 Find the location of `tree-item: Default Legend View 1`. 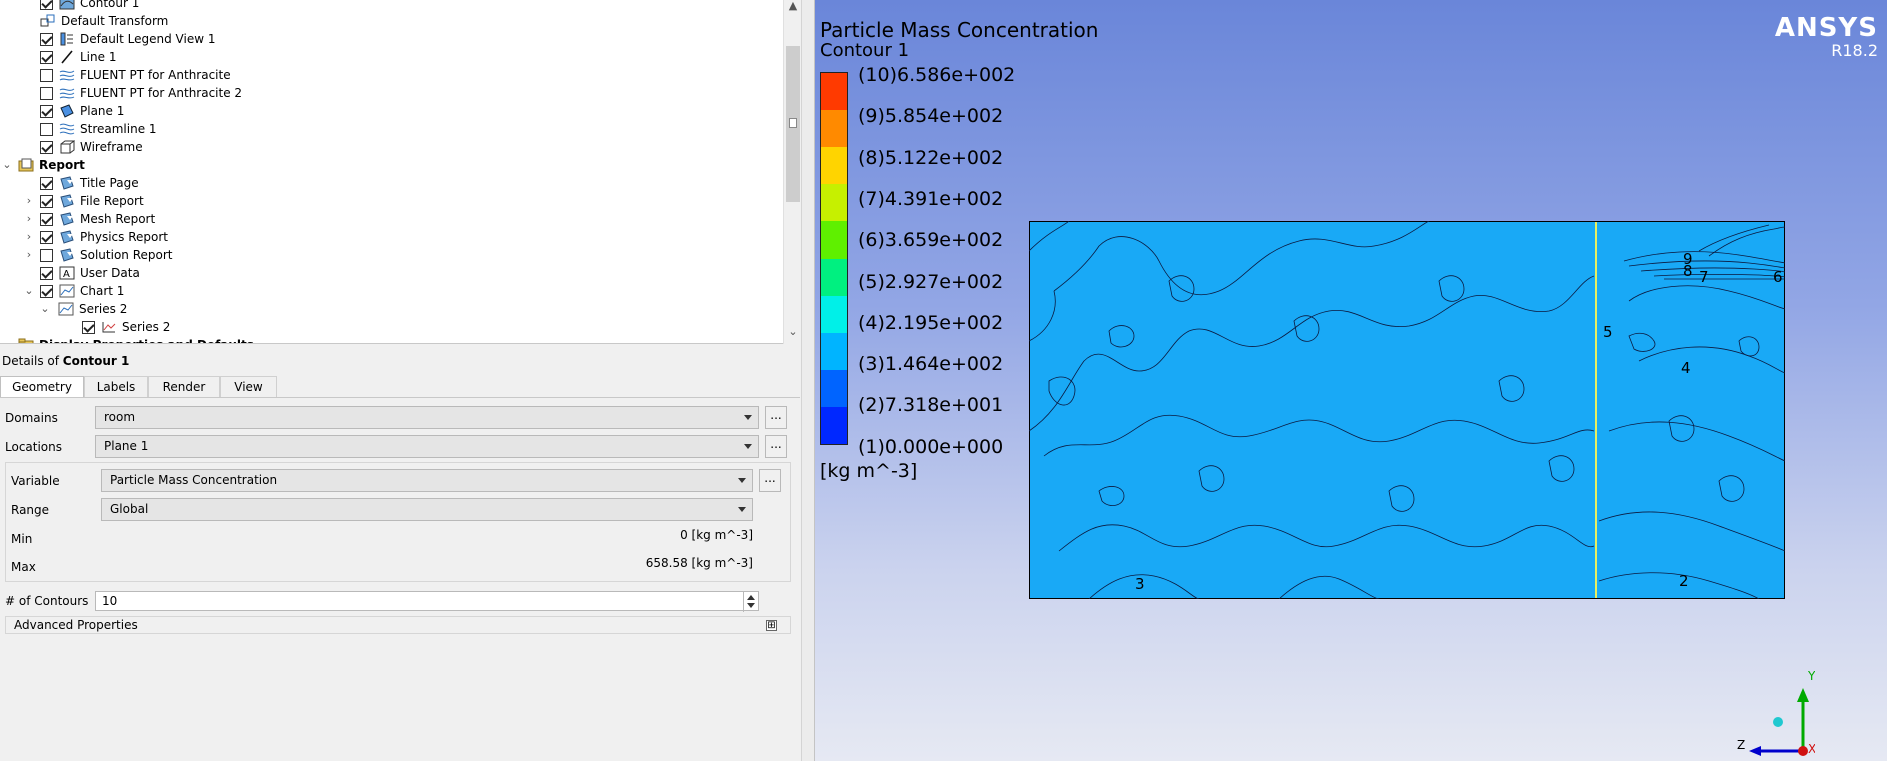

tree-item: Default Legend View 1 is located at coordinates (390, 39).